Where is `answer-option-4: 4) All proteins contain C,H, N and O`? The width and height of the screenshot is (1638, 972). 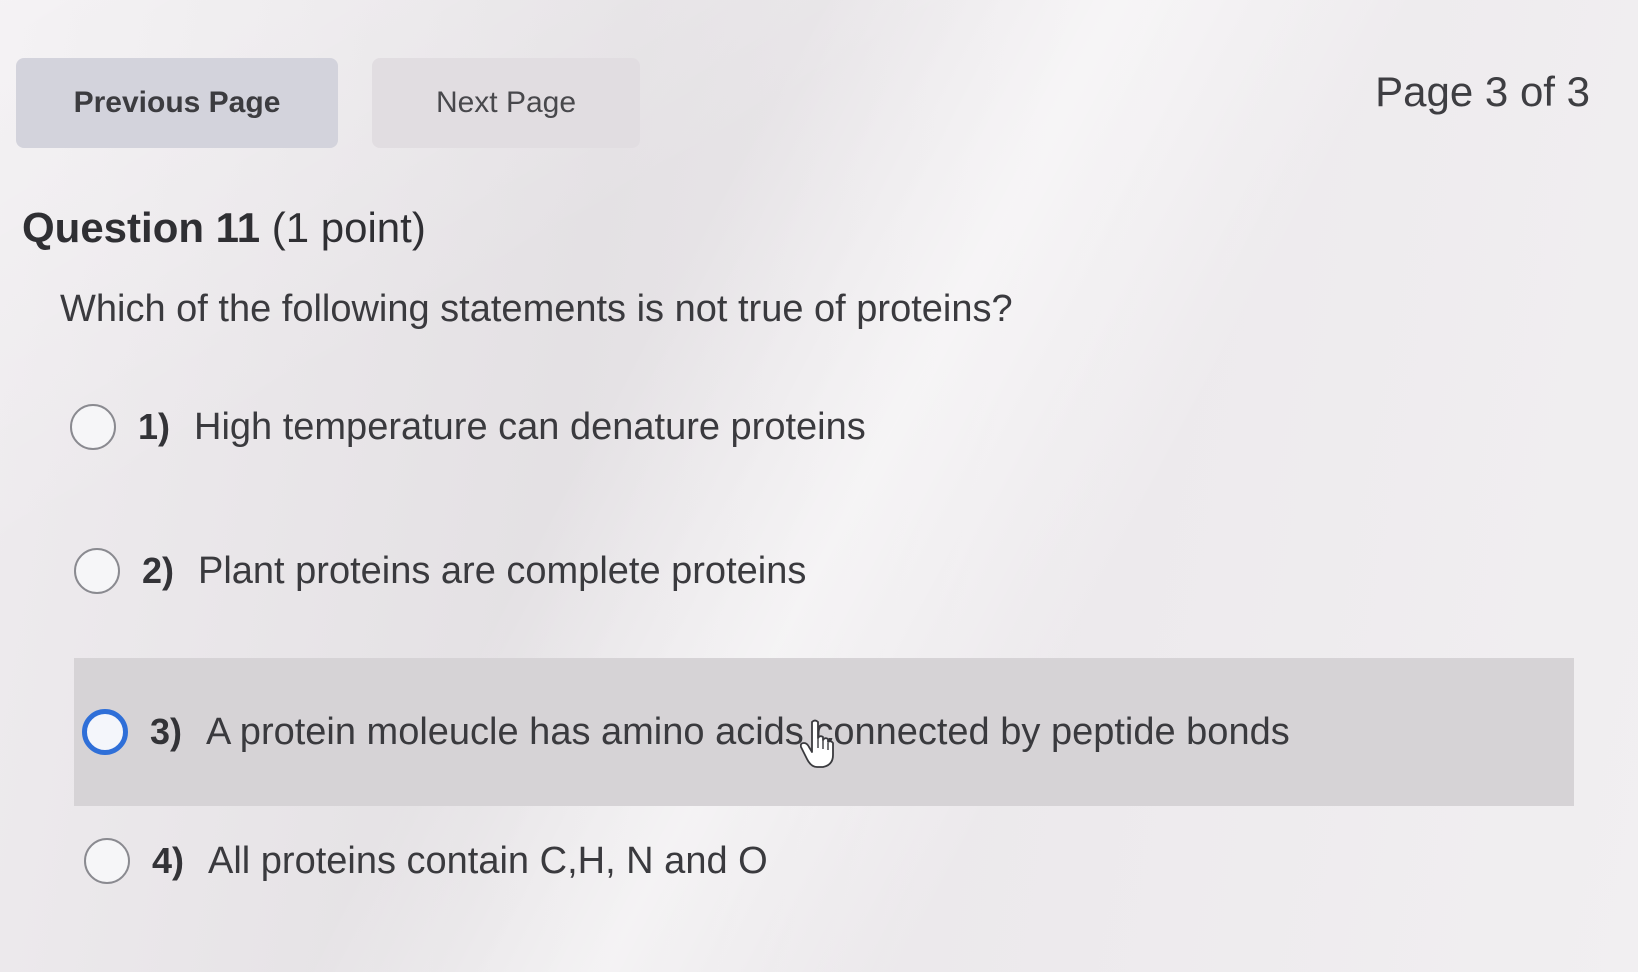 answer-option-4: 4) All proteins contain C,H, N and O is located at coordinates (426, 861).